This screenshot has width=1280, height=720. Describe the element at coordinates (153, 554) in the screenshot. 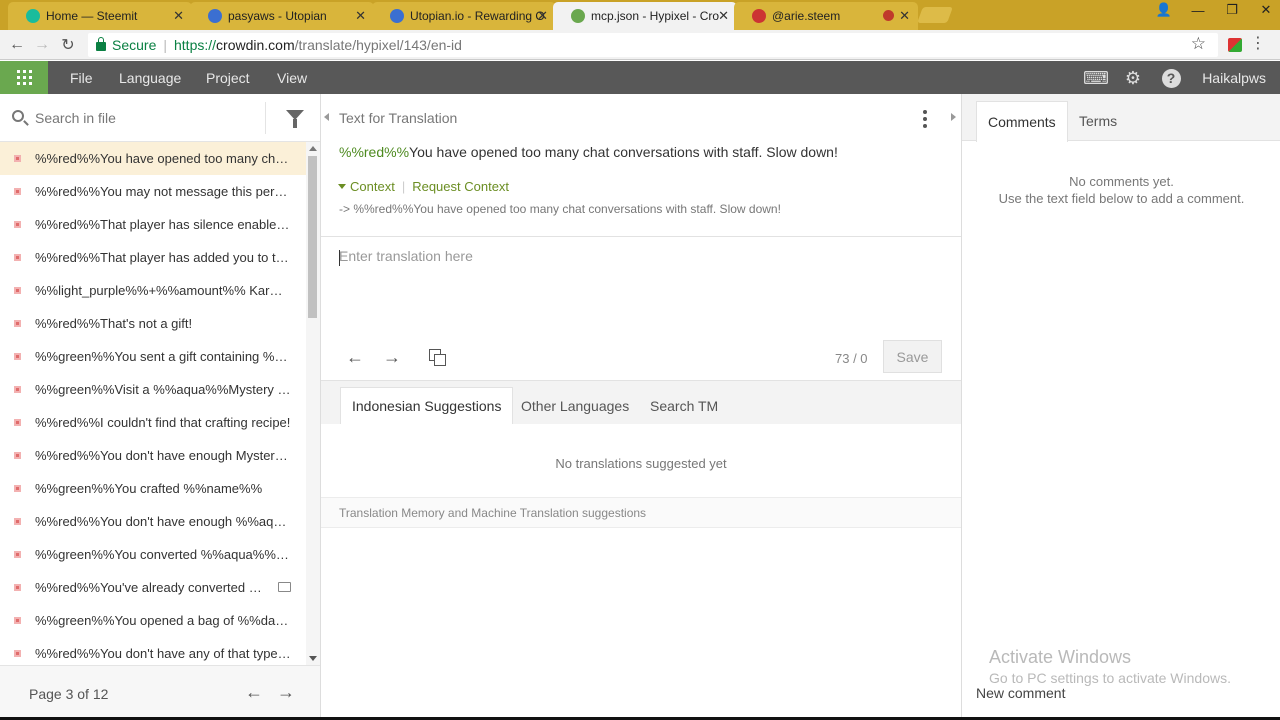

I see `string-item: %%green%%You converted %%aqua%%2000` at that location.